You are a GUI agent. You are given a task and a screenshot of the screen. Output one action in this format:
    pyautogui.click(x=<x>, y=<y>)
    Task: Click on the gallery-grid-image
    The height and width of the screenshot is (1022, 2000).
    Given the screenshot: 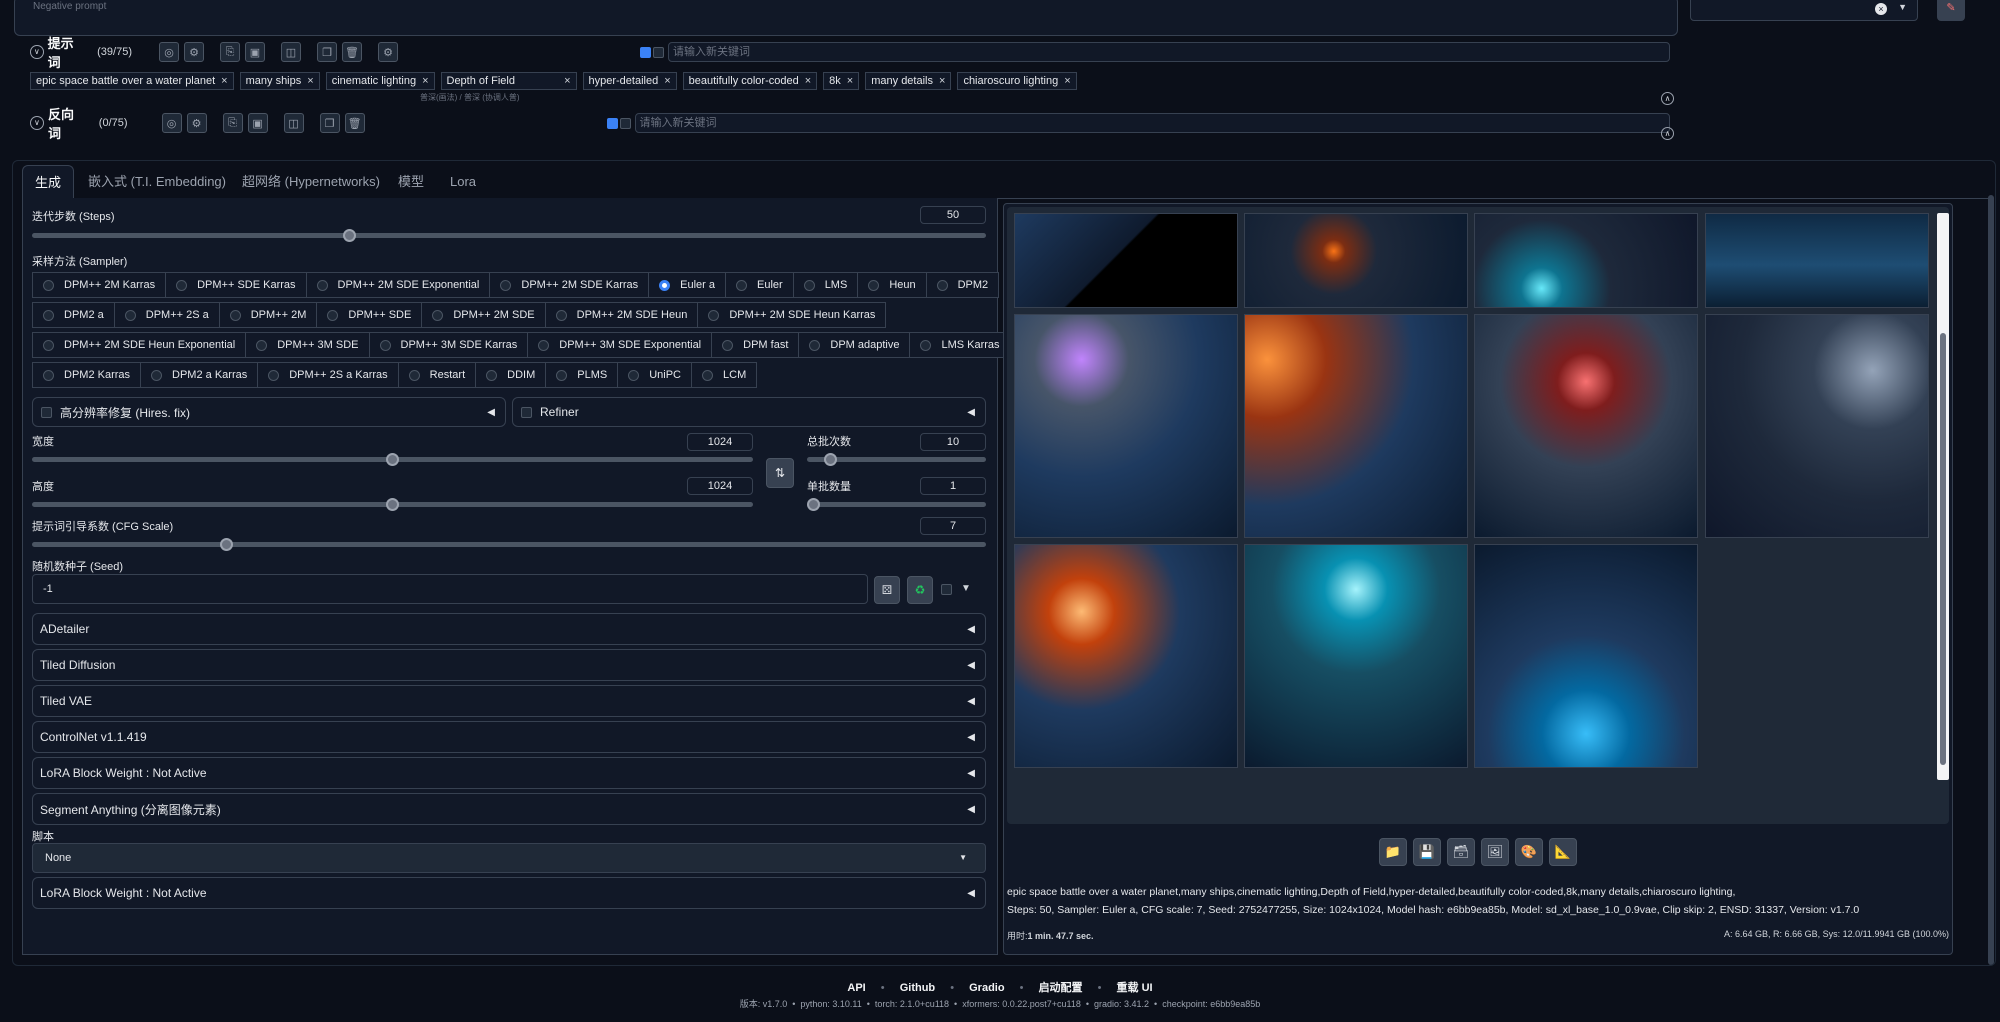 What is the action you would take?
    pyautogui.click(x=1126, y=260)
    